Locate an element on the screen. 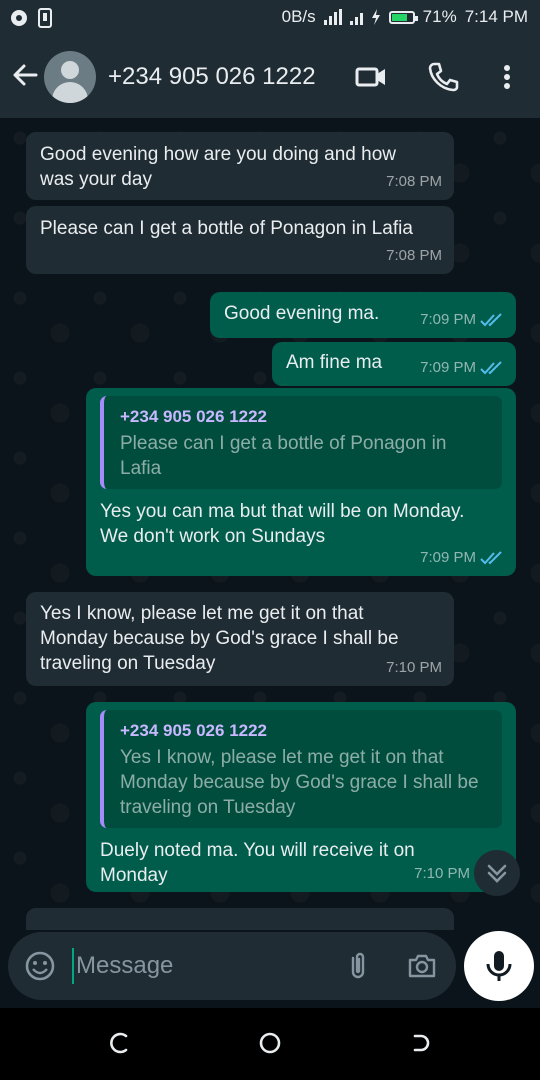 Image resolution: width=540 pixels, height=1080 pixels. clock: 7:14 PM is located at coordinates (496, 16).